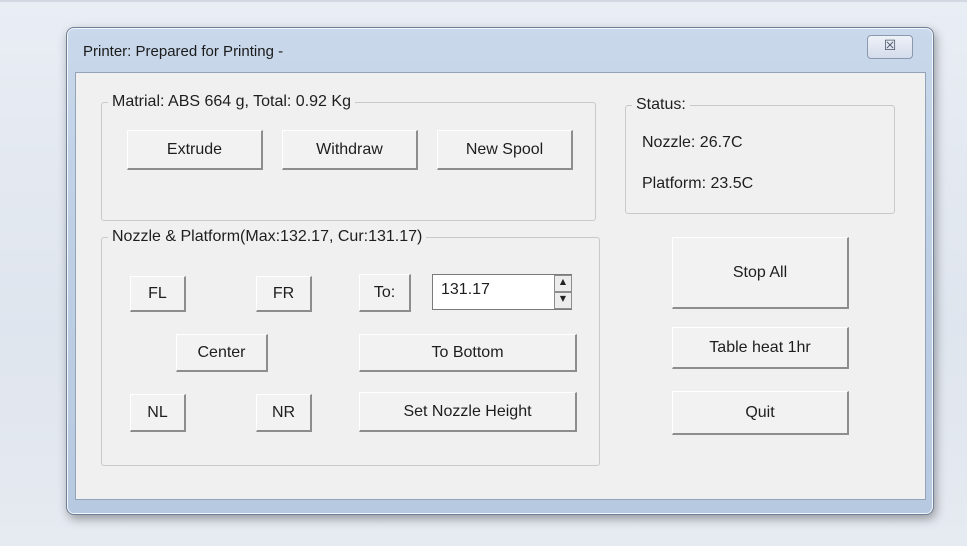 The height and width of the screenshot is (546, 967). I want to click on spin-up-icon: ▲, so click(563, 283).